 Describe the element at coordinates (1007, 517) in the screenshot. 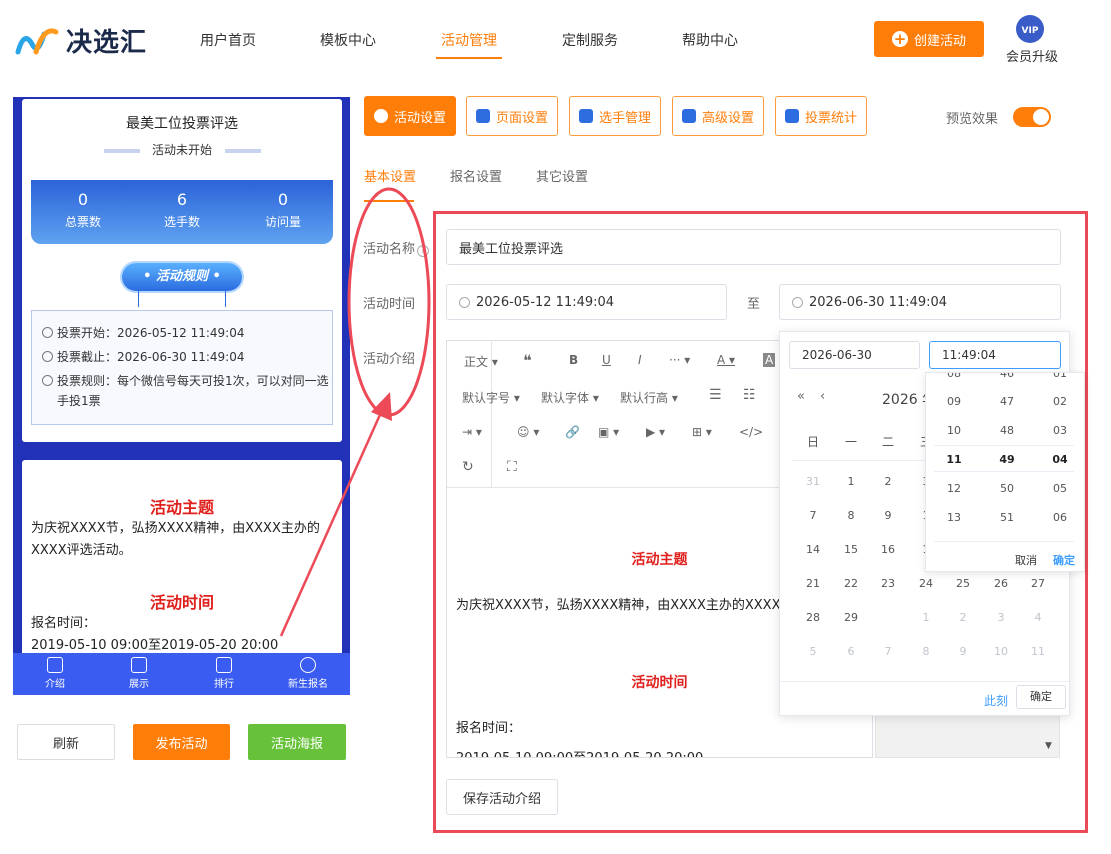

I see `minute-option: 51` at that location.